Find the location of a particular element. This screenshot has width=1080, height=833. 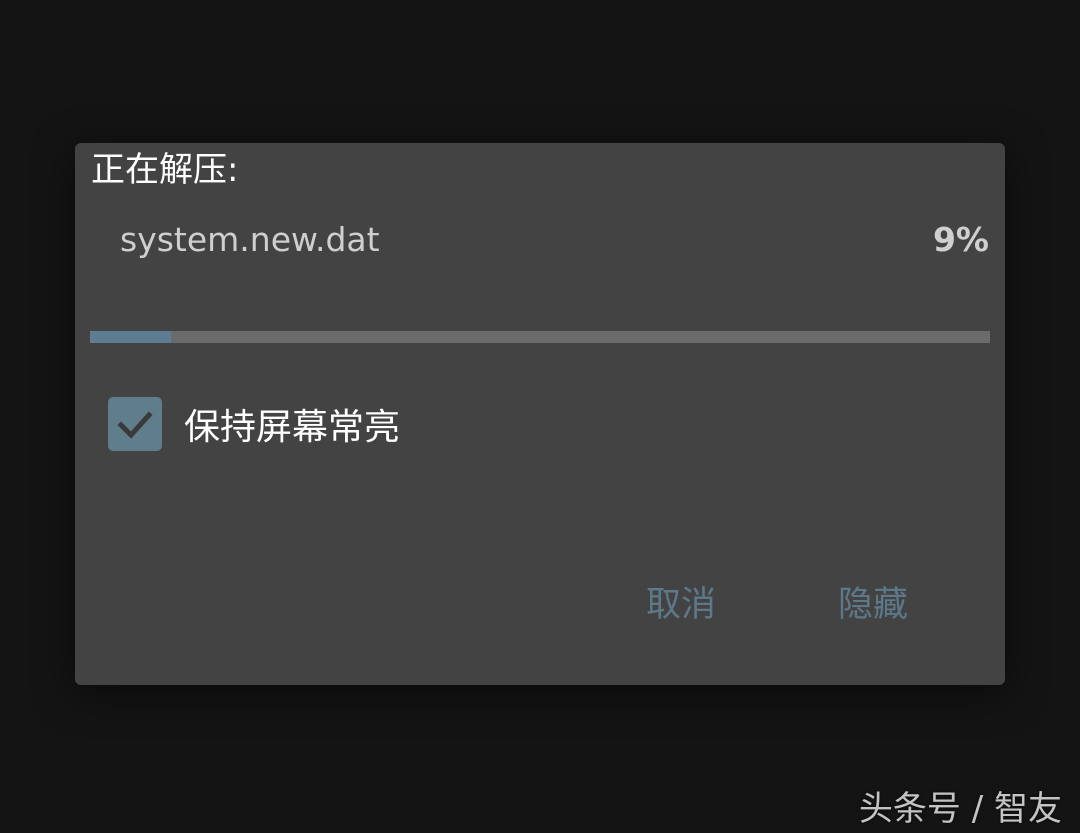

dialog-title: 正在解压: is located at coordinates (165, 170).